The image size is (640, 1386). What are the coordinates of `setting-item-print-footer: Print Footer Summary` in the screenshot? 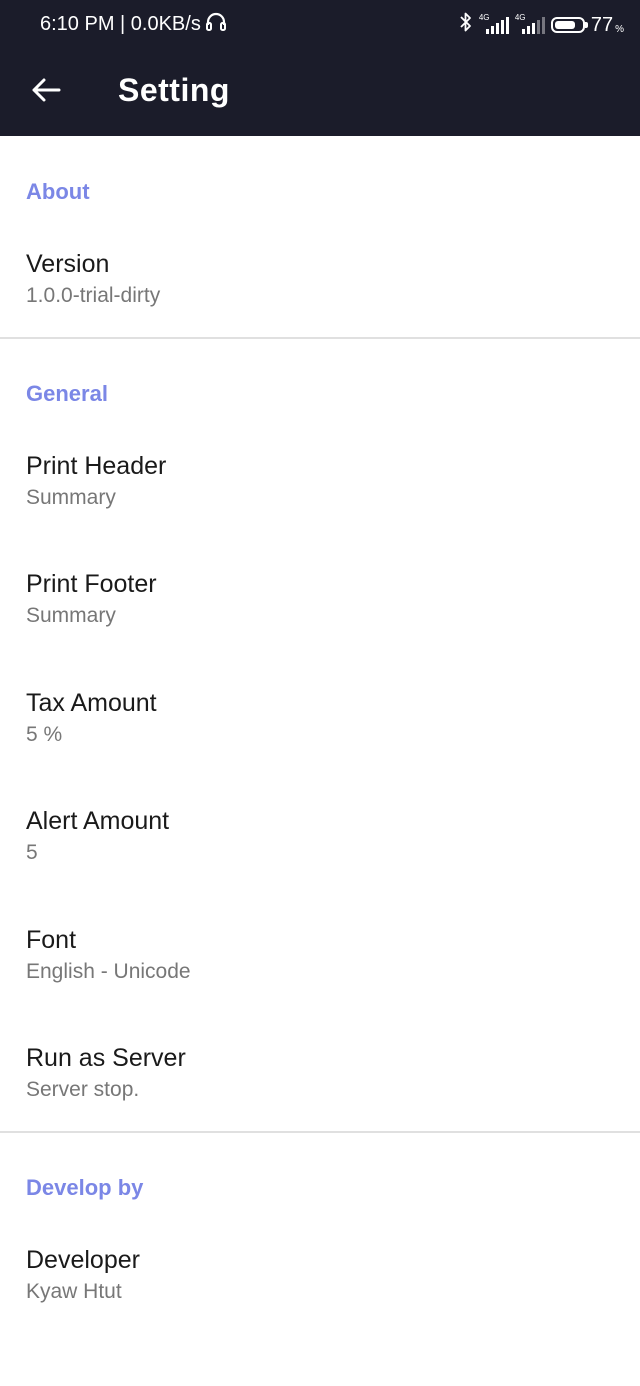 It's located at (320, 619).